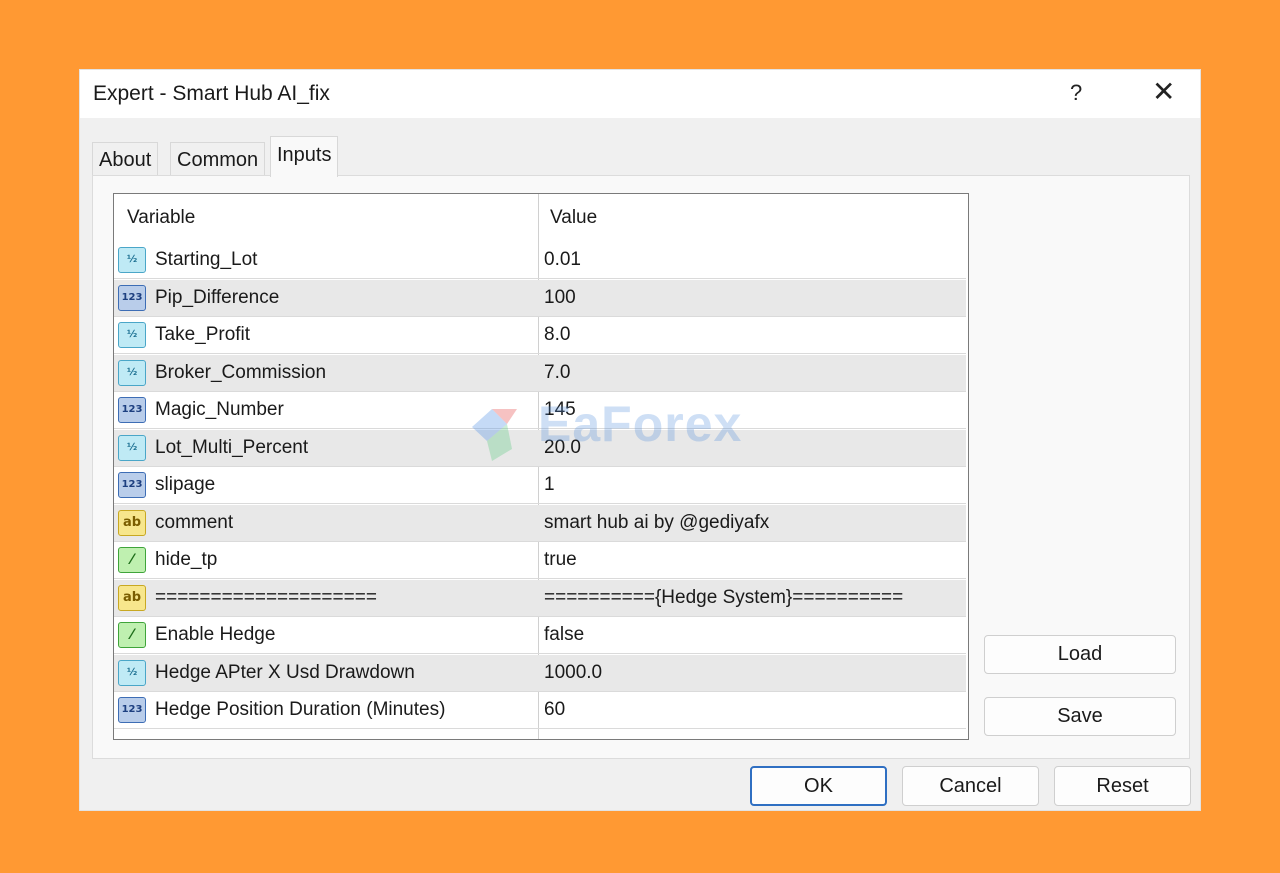 This screenshot has width=1280, height=873. Describe the element at coordinates (540, 448) in the screenshot. I see `table-row: ½ Lot_Multi_Percent 20.0` at that location.